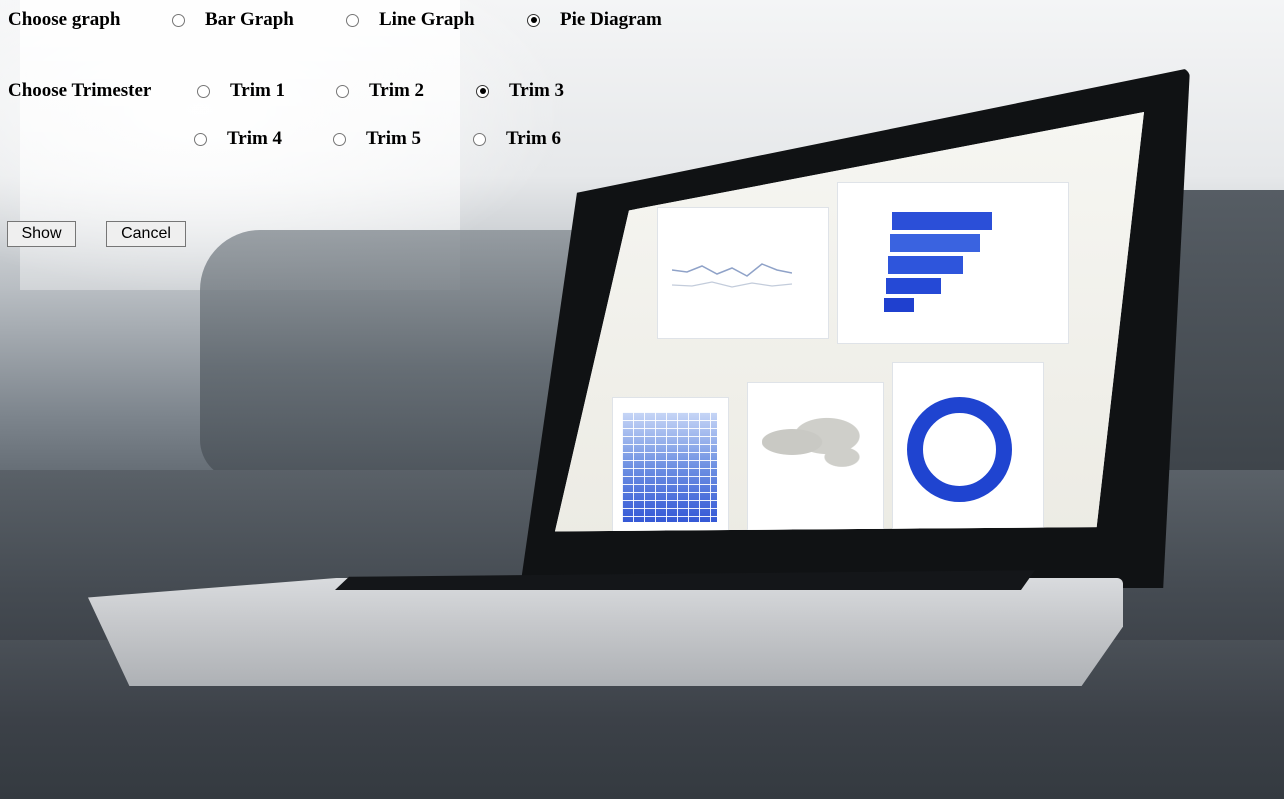 The height and width of the screenshot is (799, 1284). Describe the element at coordinates (393, 139) in the screenshot. I see `trim-5-label: Trim 5` at that location.